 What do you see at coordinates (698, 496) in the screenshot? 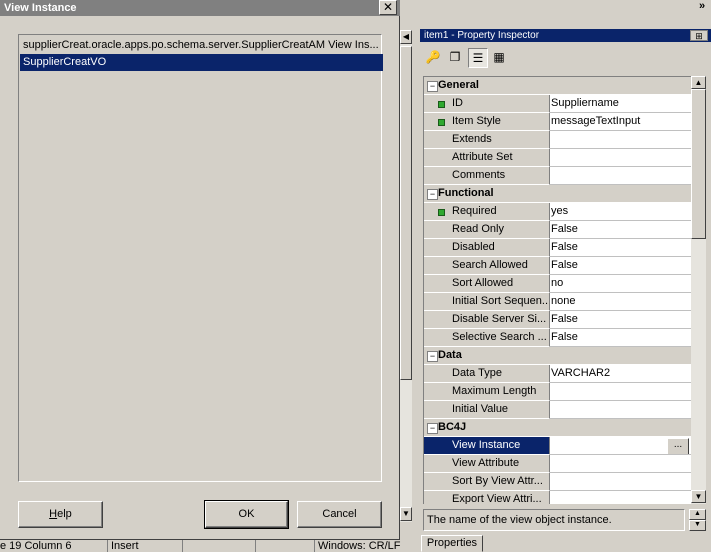
I see `grid-scroll-down-icon: ▼` at bounding box center [698, 496].